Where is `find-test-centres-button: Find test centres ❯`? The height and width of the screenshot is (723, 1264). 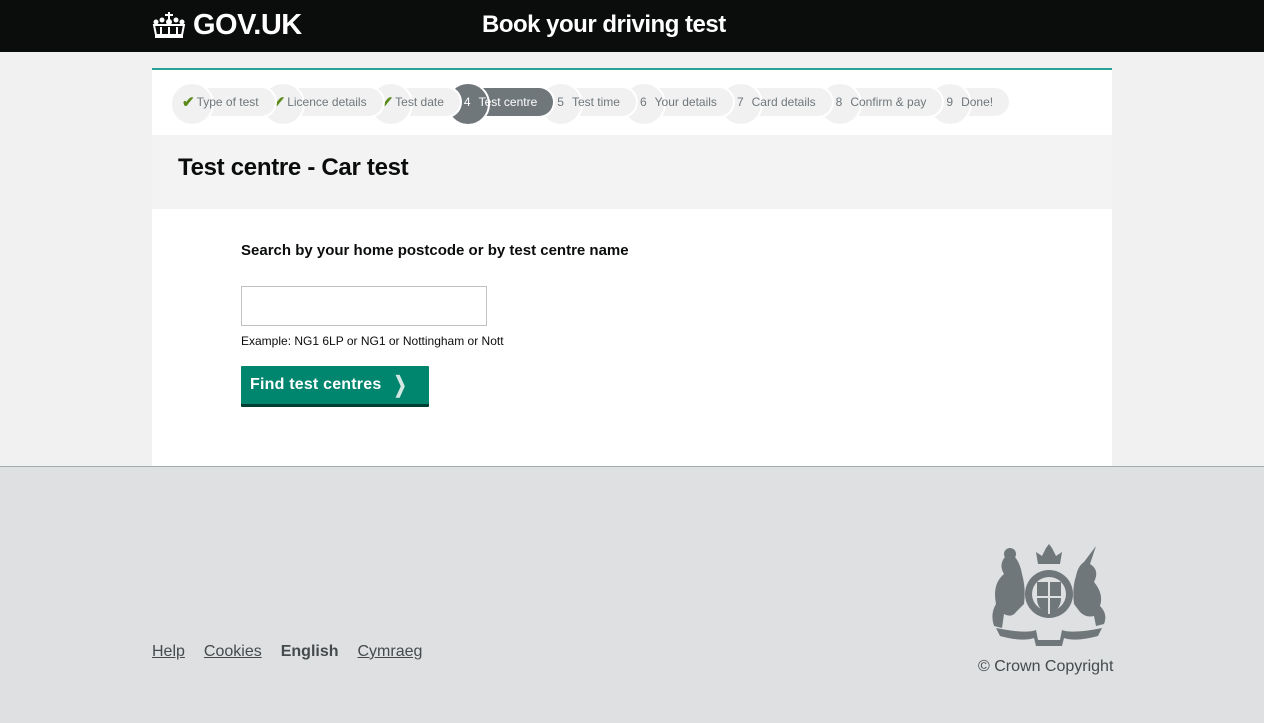
find-test-centres-button: Find test centres ❯ is located at coordinates (335, 385).